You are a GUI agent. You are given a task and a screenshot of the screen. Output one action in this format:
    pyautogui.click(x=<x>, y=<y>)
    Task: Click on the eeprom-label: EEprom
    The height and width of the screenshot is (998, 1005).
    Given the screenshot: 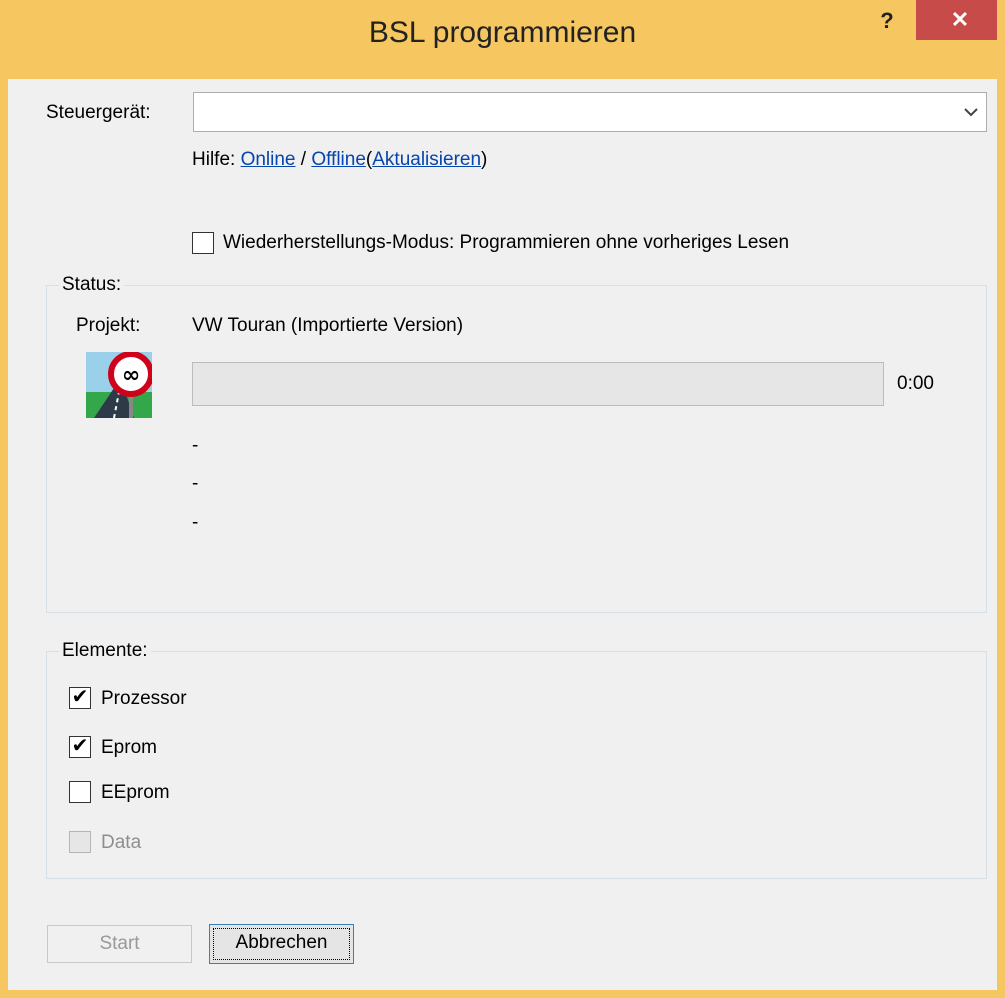 What is the action you would take?
    pyautogui.click(x=135, y=793)
    